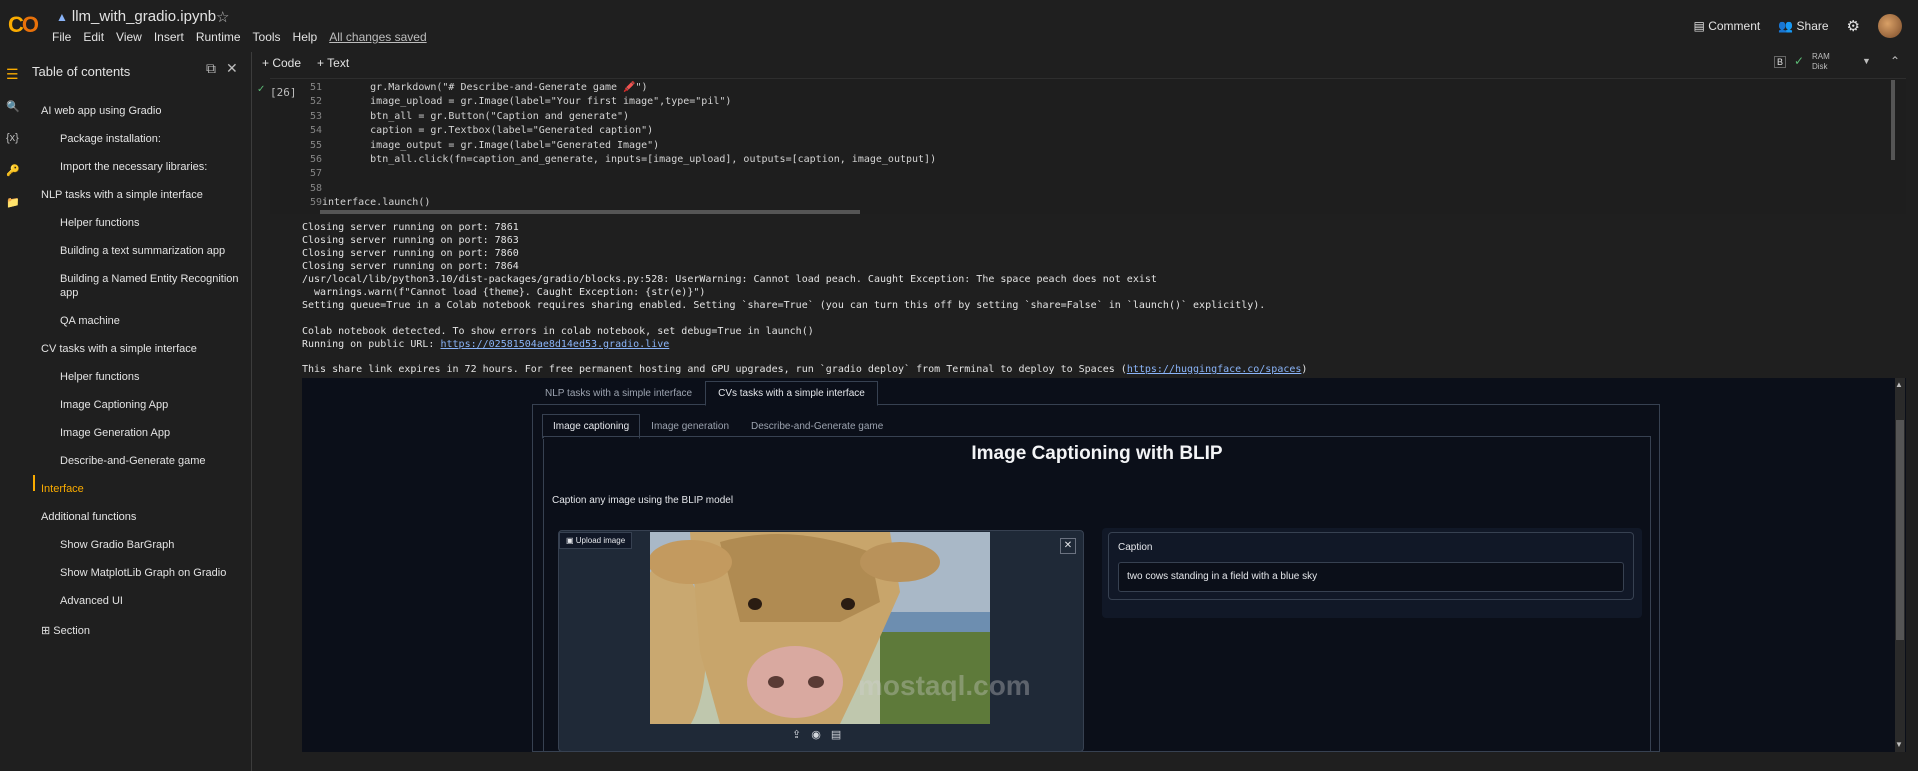  I want to click on toc-item: CV tasks with a simple interface, so click(119, 349).